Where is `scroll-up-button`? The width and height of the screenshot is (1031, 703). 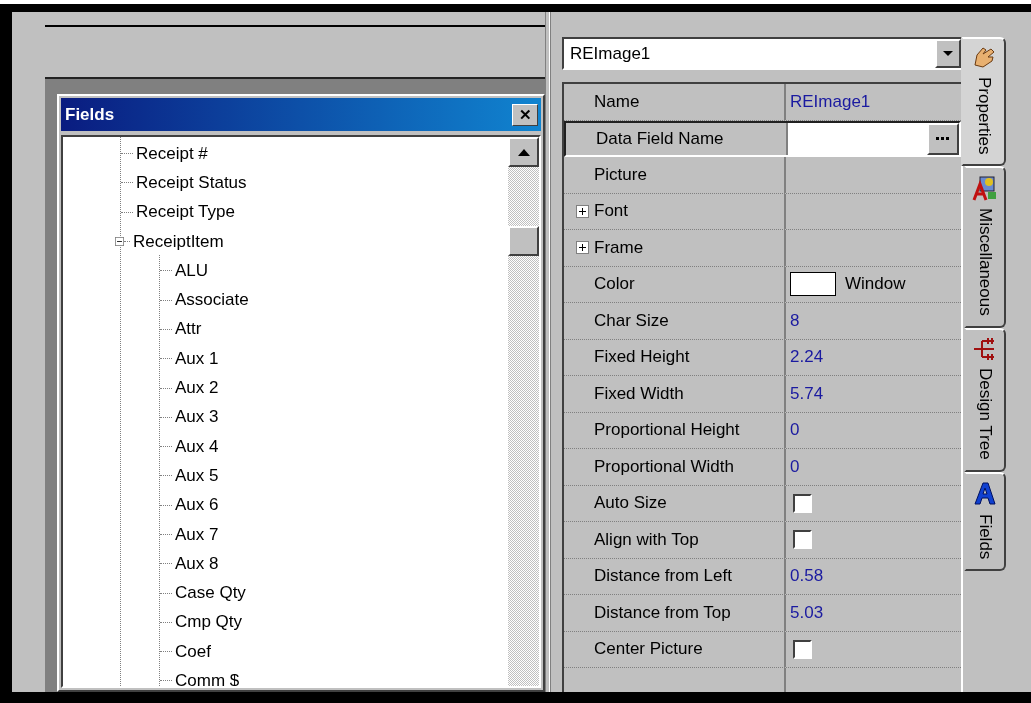
scroll-up-button is located at coordinates (523, 152).